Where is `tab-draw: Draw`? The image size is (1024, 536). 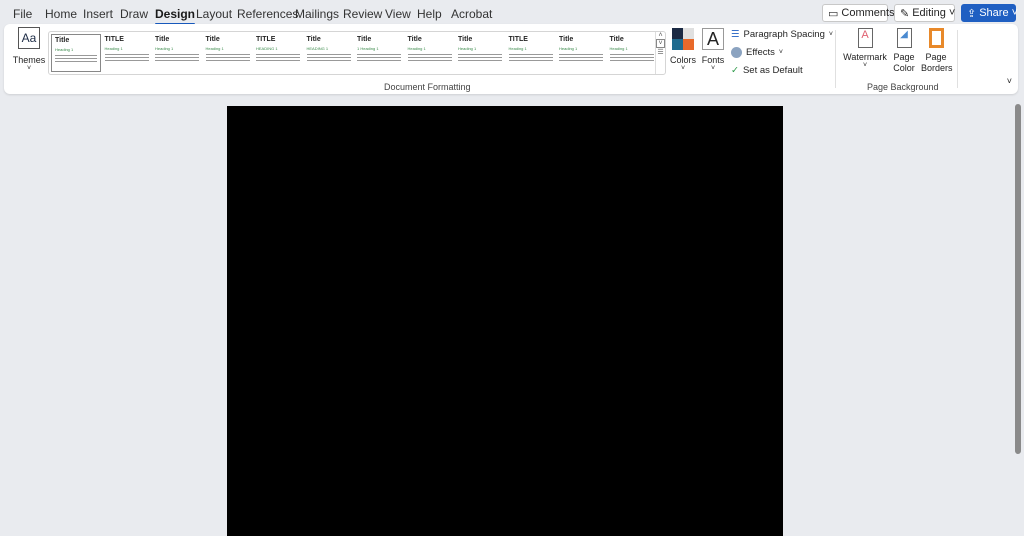
tab-draw: Draw is located at coordinates (134, 14).